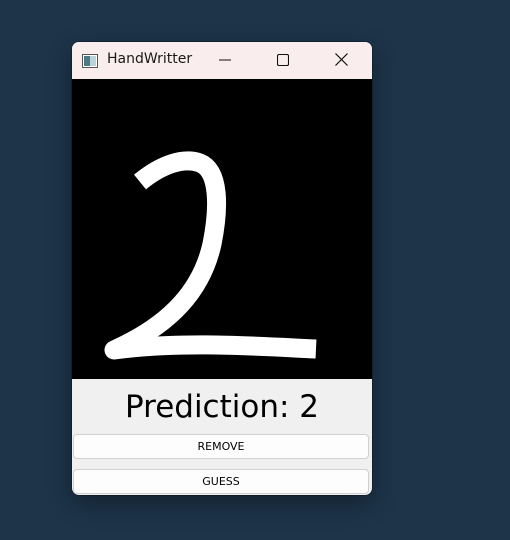 The image size is (510, 540). I want to click on title-bar: HandWritter, so click(222, 60).